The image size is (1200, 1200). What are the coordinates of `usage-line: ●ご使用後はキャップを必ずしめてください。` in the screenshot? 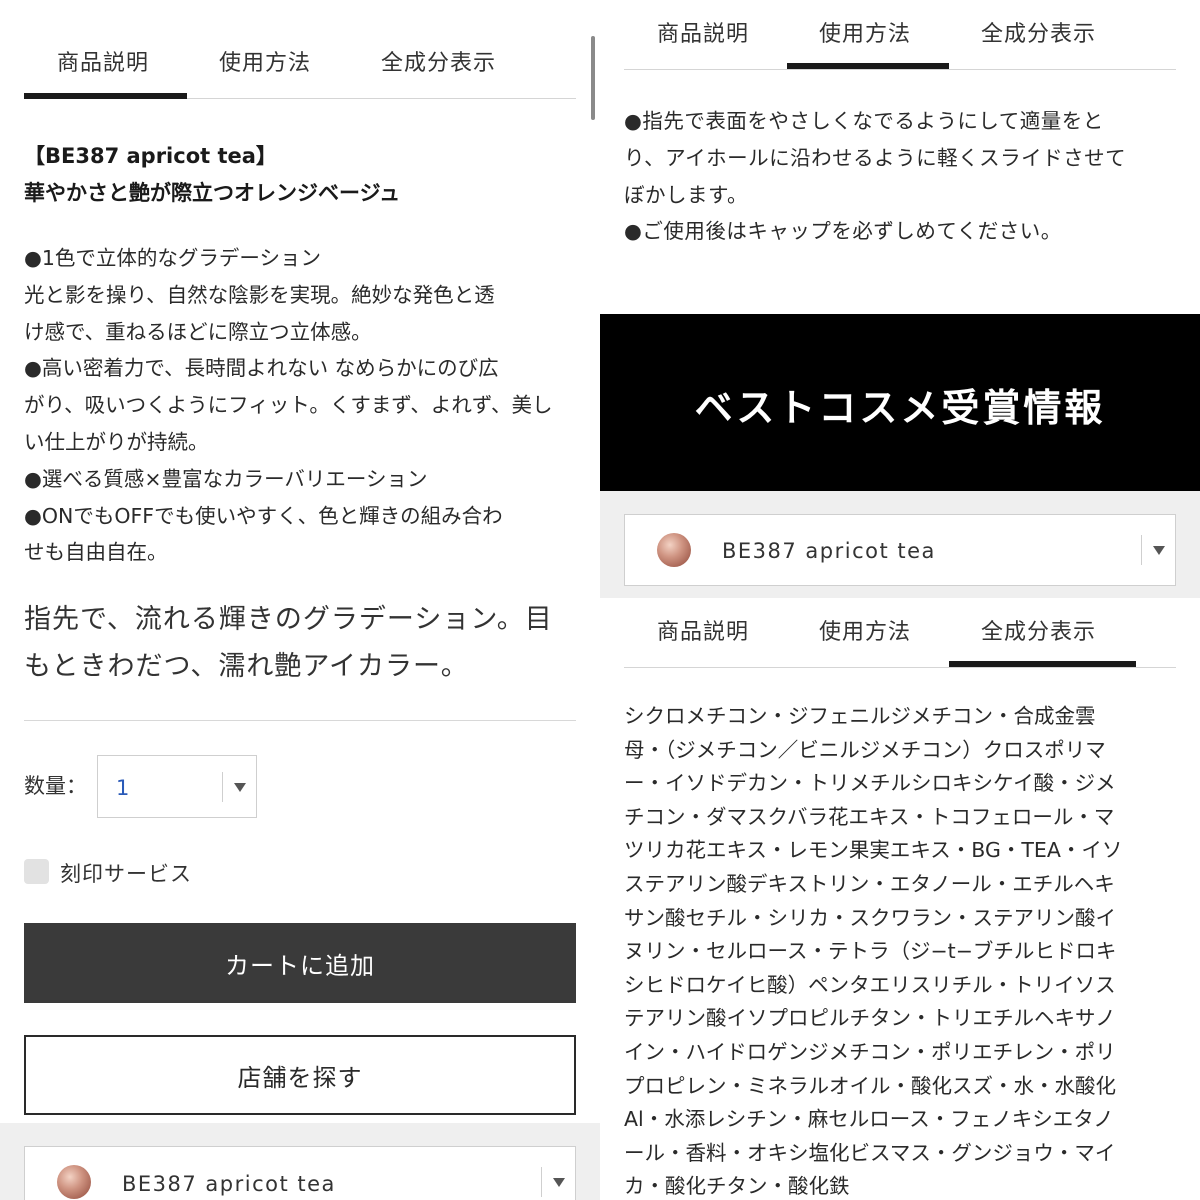 It's located at (843, 231).